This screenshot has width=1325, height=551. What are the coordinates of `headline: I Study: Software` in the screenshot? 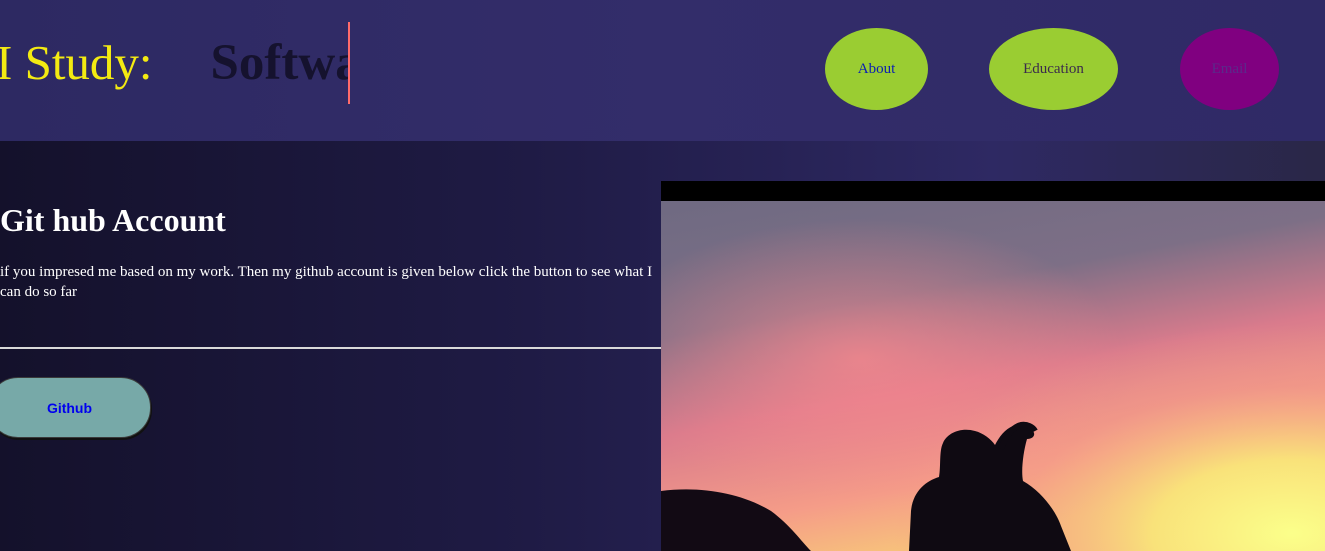 It's located at (175, 63).